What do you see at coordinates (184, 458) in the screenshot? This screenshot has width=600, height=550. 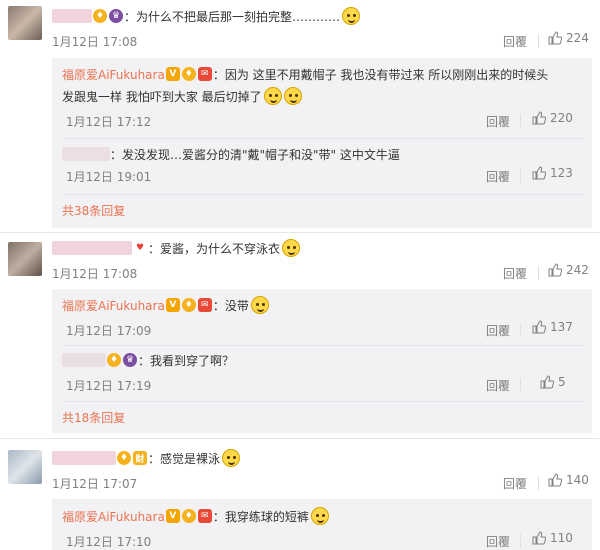 I see `comment-text: ：感觉是裸泳` at bounding box center [184, 458].